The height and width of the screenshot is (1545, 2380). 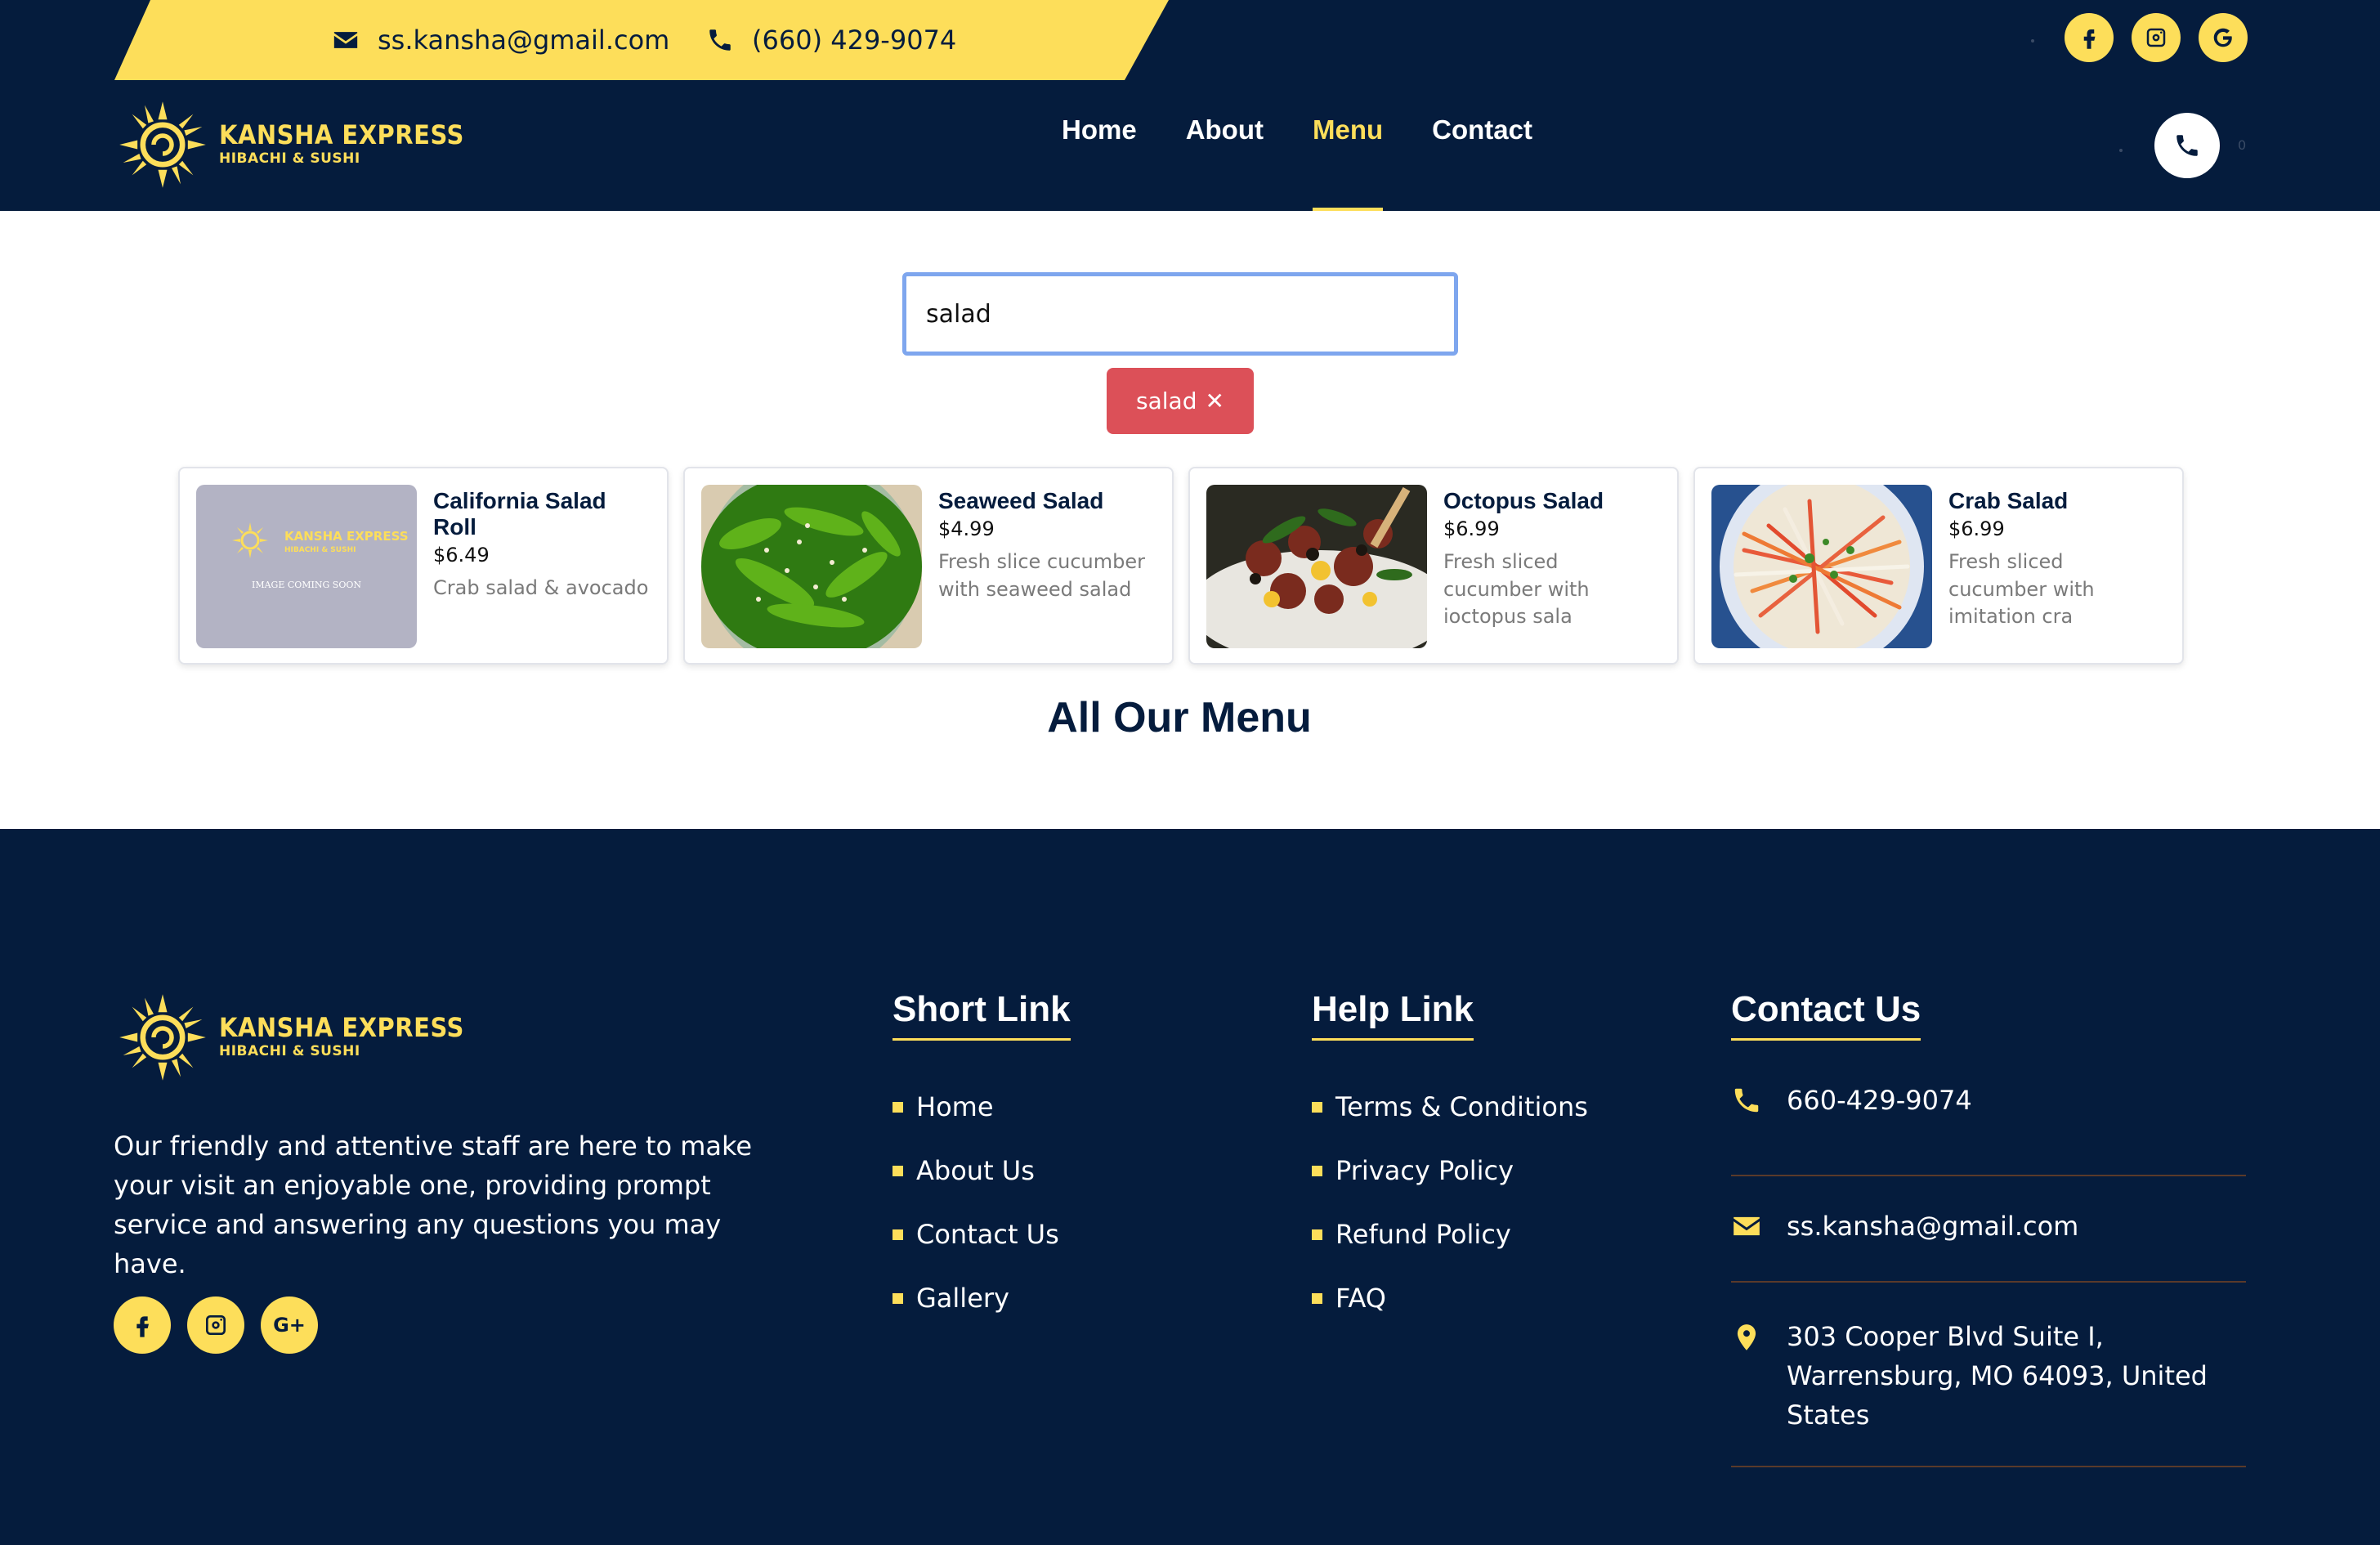 What do you see at coordinates (982, 1234) in the screenshot?
I see `footer-link: Contact Us` at bounding box center [982, 1234].